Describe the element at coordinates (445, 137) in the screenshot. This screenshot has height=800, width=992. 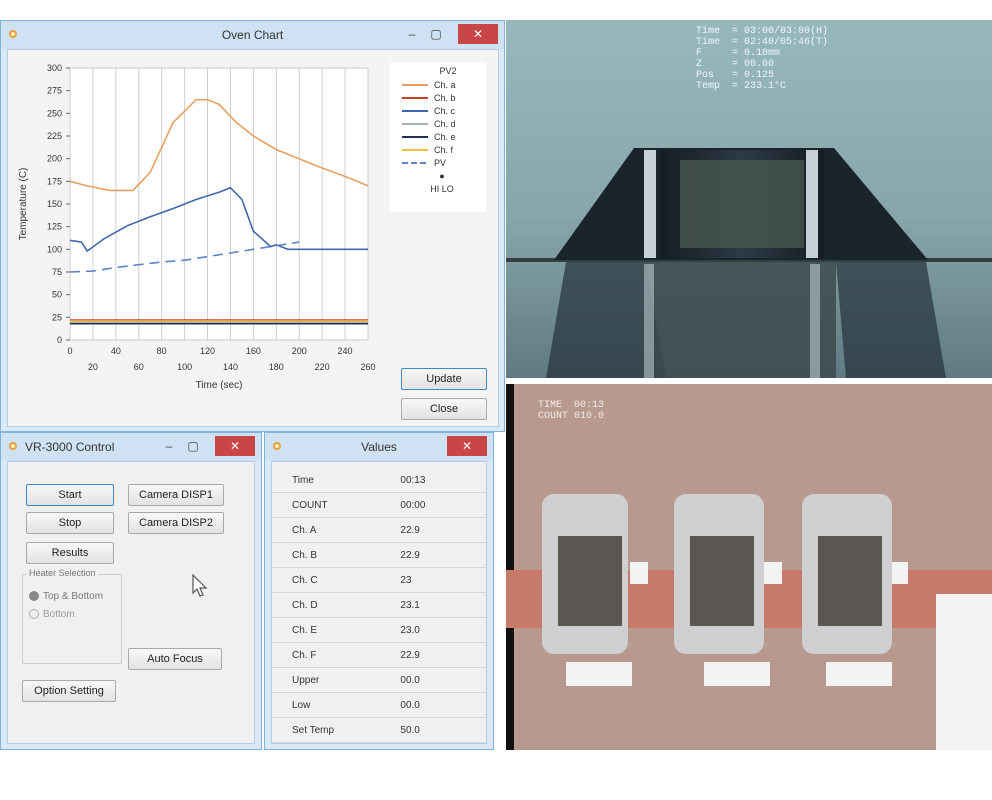
I see `legend-label: Ch. e` at that location.